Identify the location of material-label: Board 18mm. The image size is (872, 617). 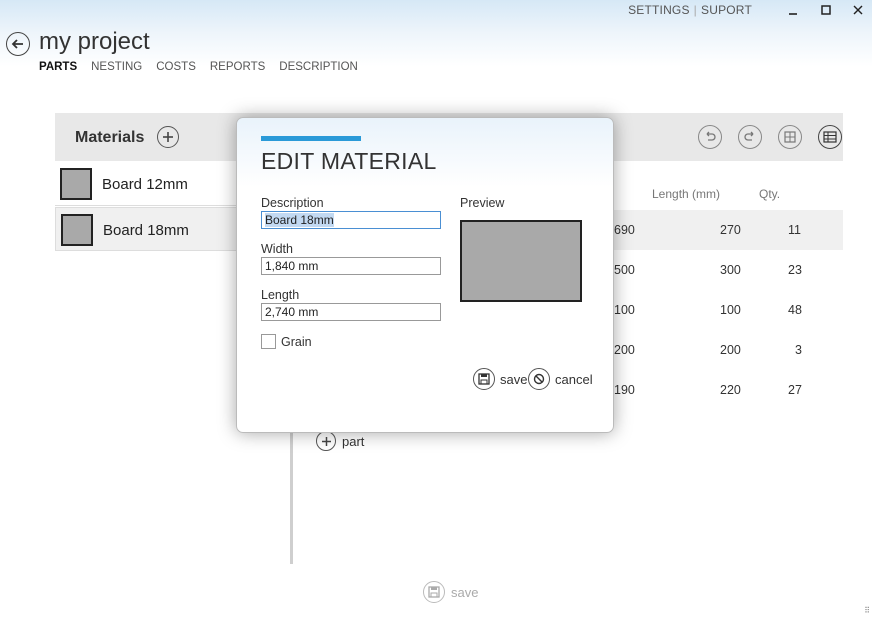
(146, 230).